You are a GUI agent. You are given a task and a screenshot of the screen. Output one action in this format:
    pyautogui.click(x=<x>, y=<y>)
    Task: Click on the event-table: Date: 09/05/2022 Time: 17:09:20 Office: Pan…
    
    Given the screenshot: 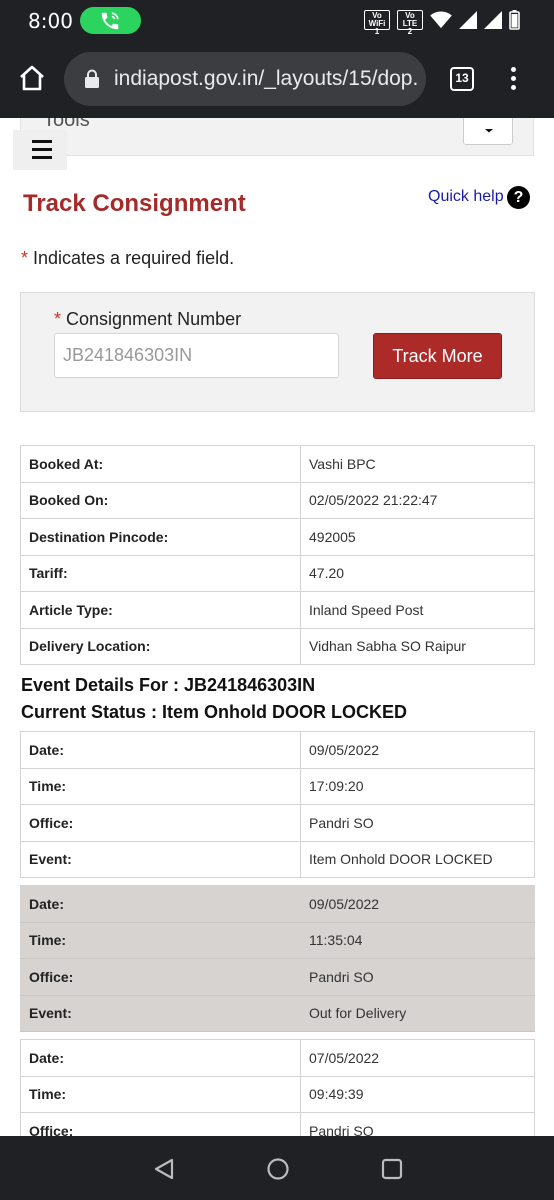 What is the action you would take?
    pyautogui.click(x=277, y=804)
    